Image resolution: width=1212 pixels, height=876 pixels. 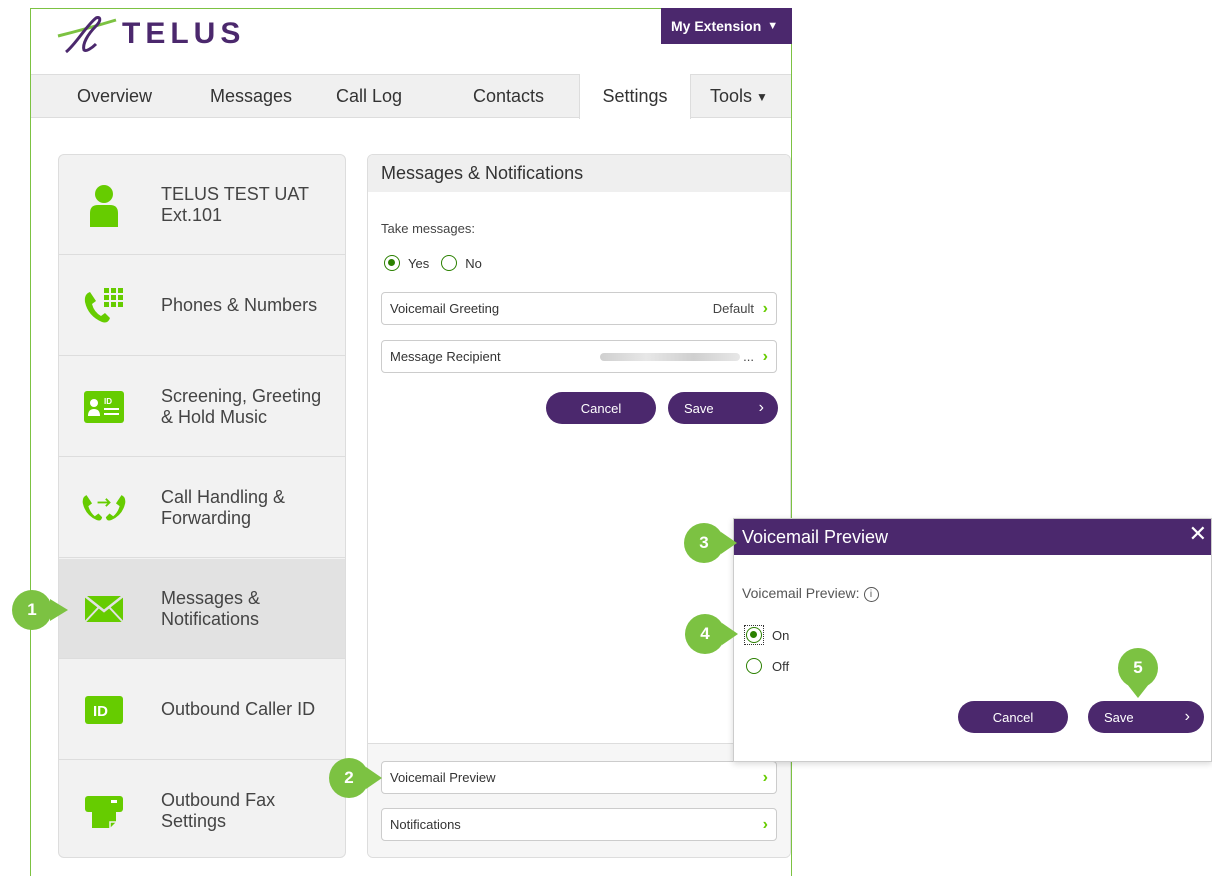 I want to click on sidebar-item-label: Outbound Fax Settings, so click(x=218, y=810).